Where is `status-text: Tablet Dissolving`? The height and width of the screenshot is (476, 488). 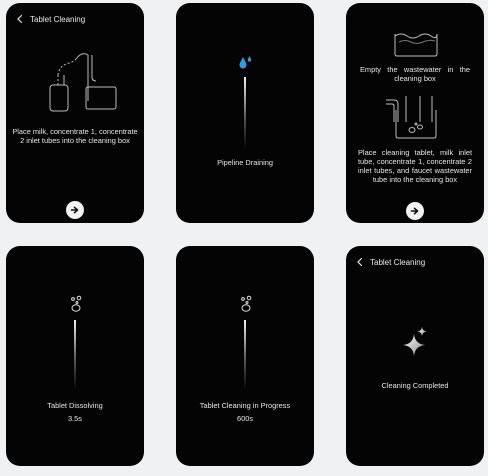 status-text: Tablet Dissolving is located at coordinates (75, 405).